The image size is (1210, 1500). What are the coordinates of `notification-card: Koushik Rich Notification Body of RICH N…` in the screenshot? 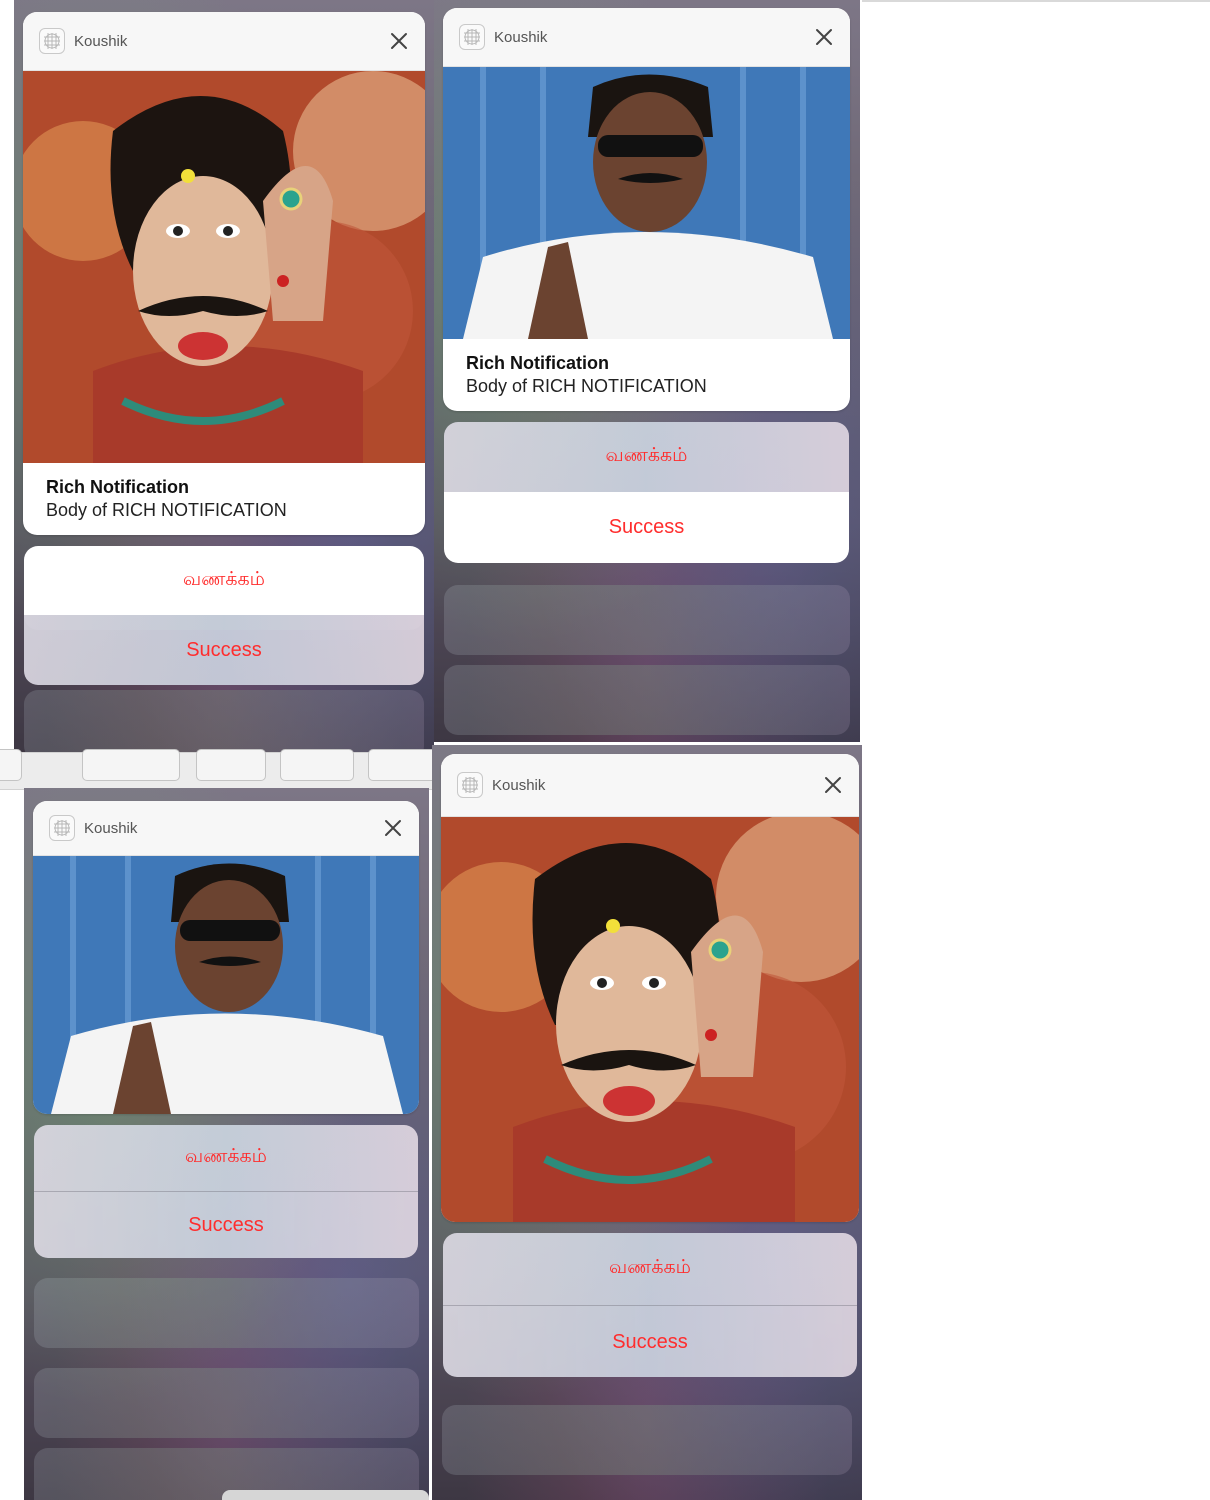 It's located at (646, 209).